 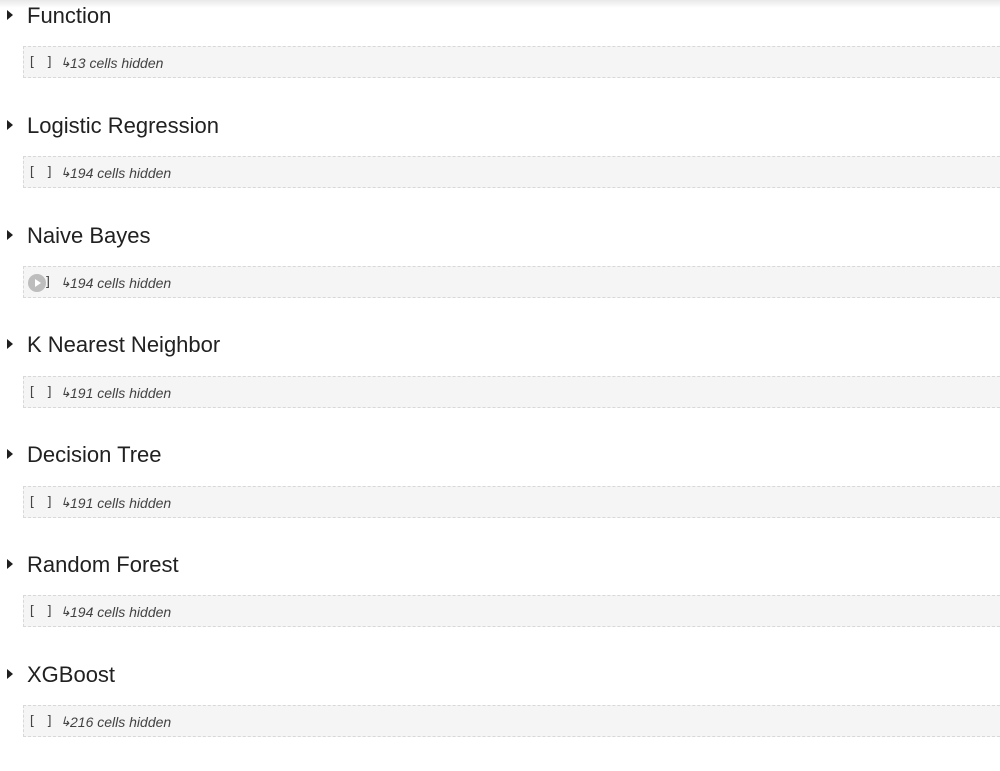 I want to click on hidden-cells-bar: ] ↳ 194 cells hidden, so click(x=511, y=282).